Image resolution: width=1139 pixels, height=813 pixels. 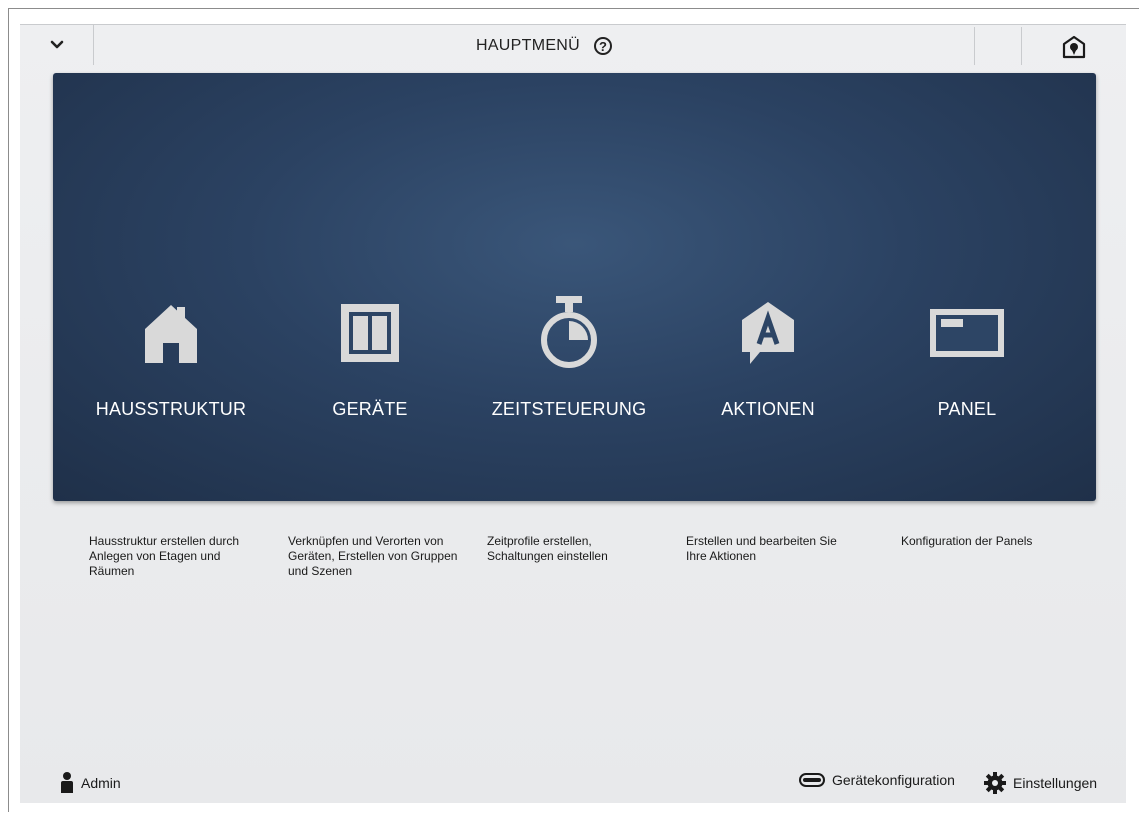 I want to click on tile-label: HAUSSTRUKTUR, so click(x=171, y=409).